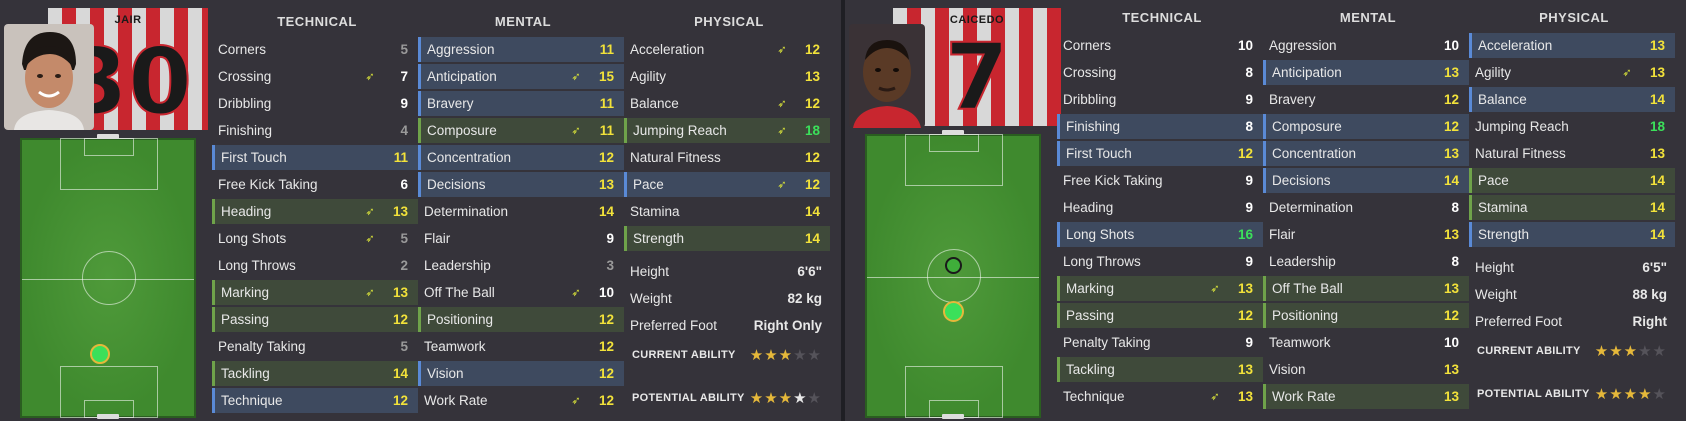 The height and width of the screenshot is (421, 1686). Describe the element at coordinates (315, 346) in the screenshot. I see `attribute-row-penalty-taking: Penalty Taking 5` at that location.